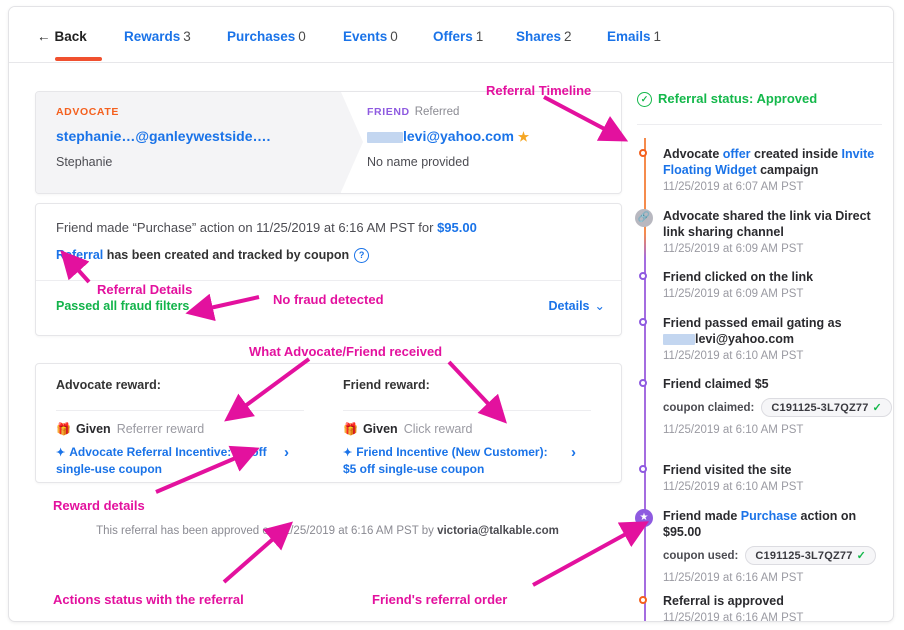  Describe the element at coordinates (573, 452) in the screenshot. I see `friend-reward-chevron-icon: ›` at that location.